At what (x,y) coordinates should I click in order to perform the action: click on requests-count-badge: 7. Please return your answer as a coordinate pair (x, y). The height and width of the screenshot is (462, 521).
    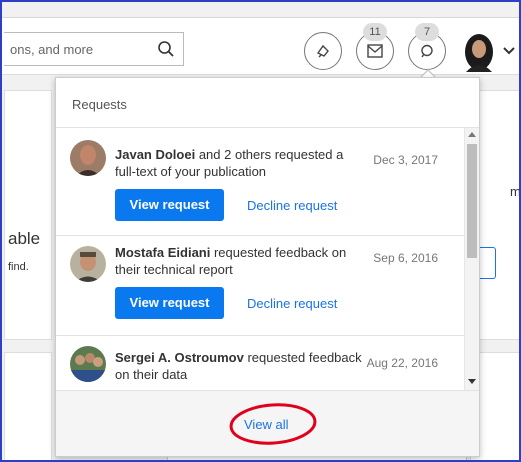
    Looking at the image, I should click on (427, 32).